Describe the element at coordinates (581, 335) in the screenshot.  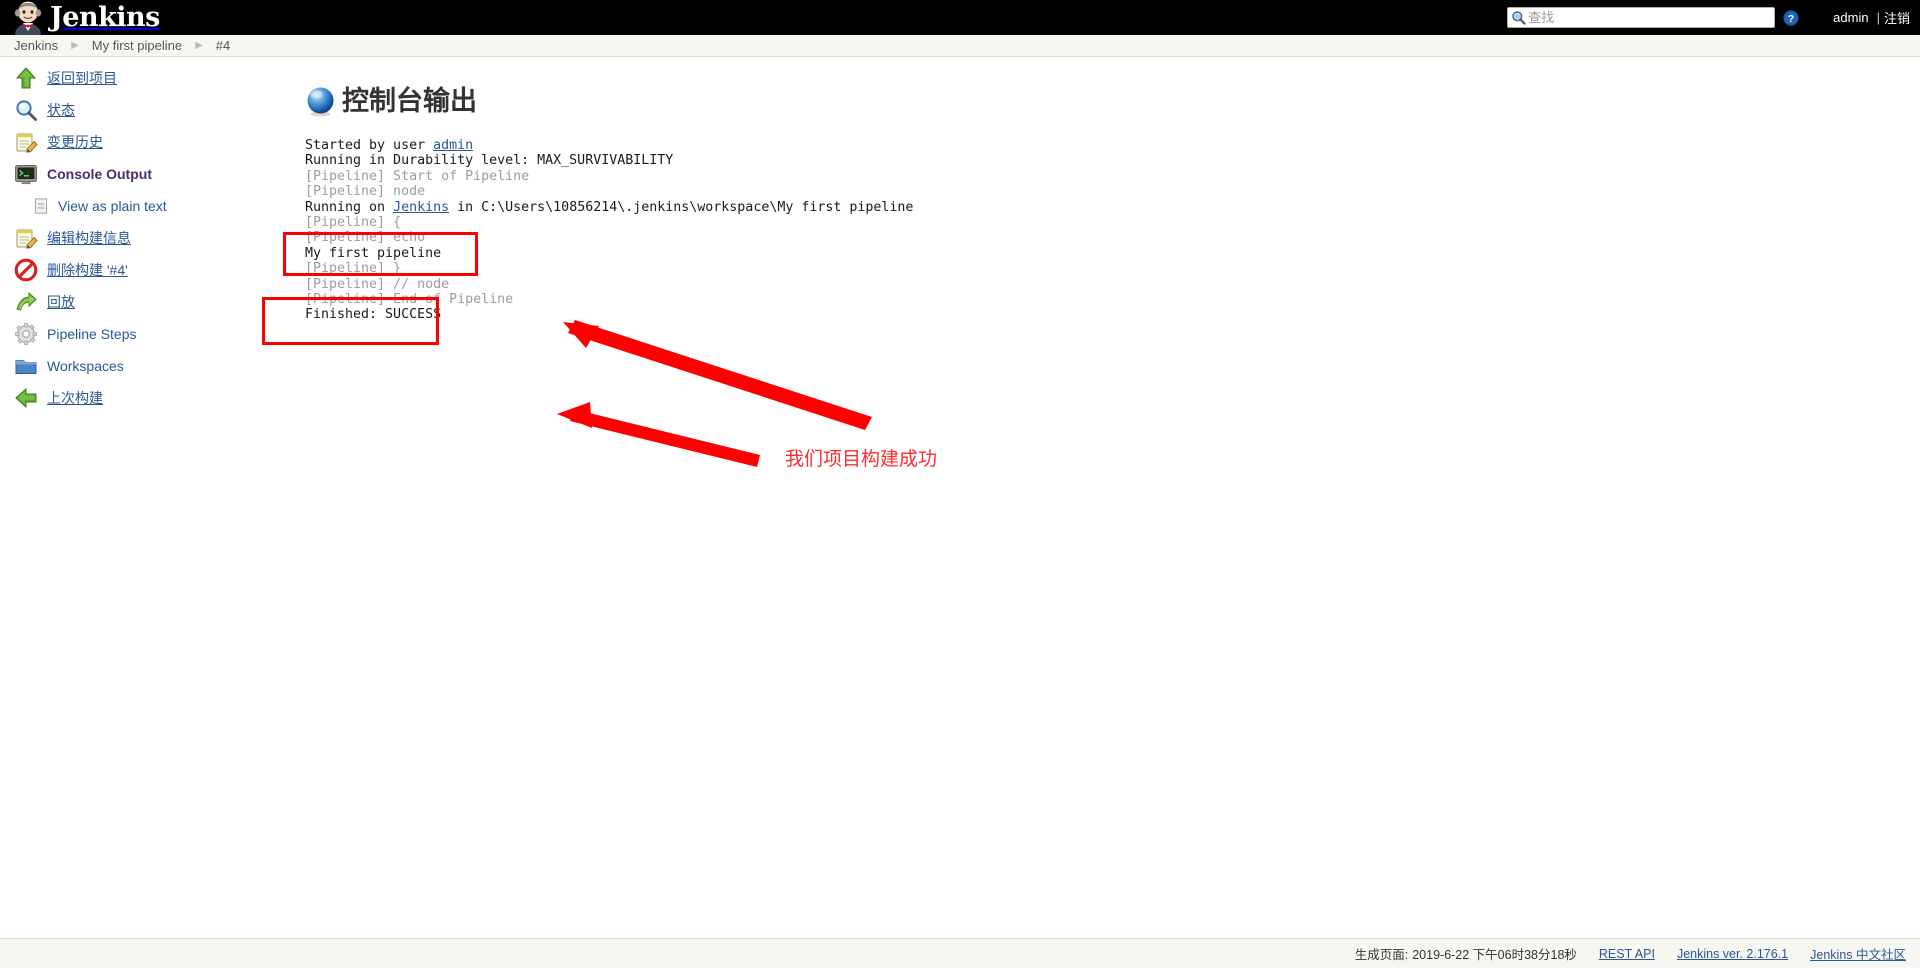
I see `arrow-head-to-echo-box` at that location.